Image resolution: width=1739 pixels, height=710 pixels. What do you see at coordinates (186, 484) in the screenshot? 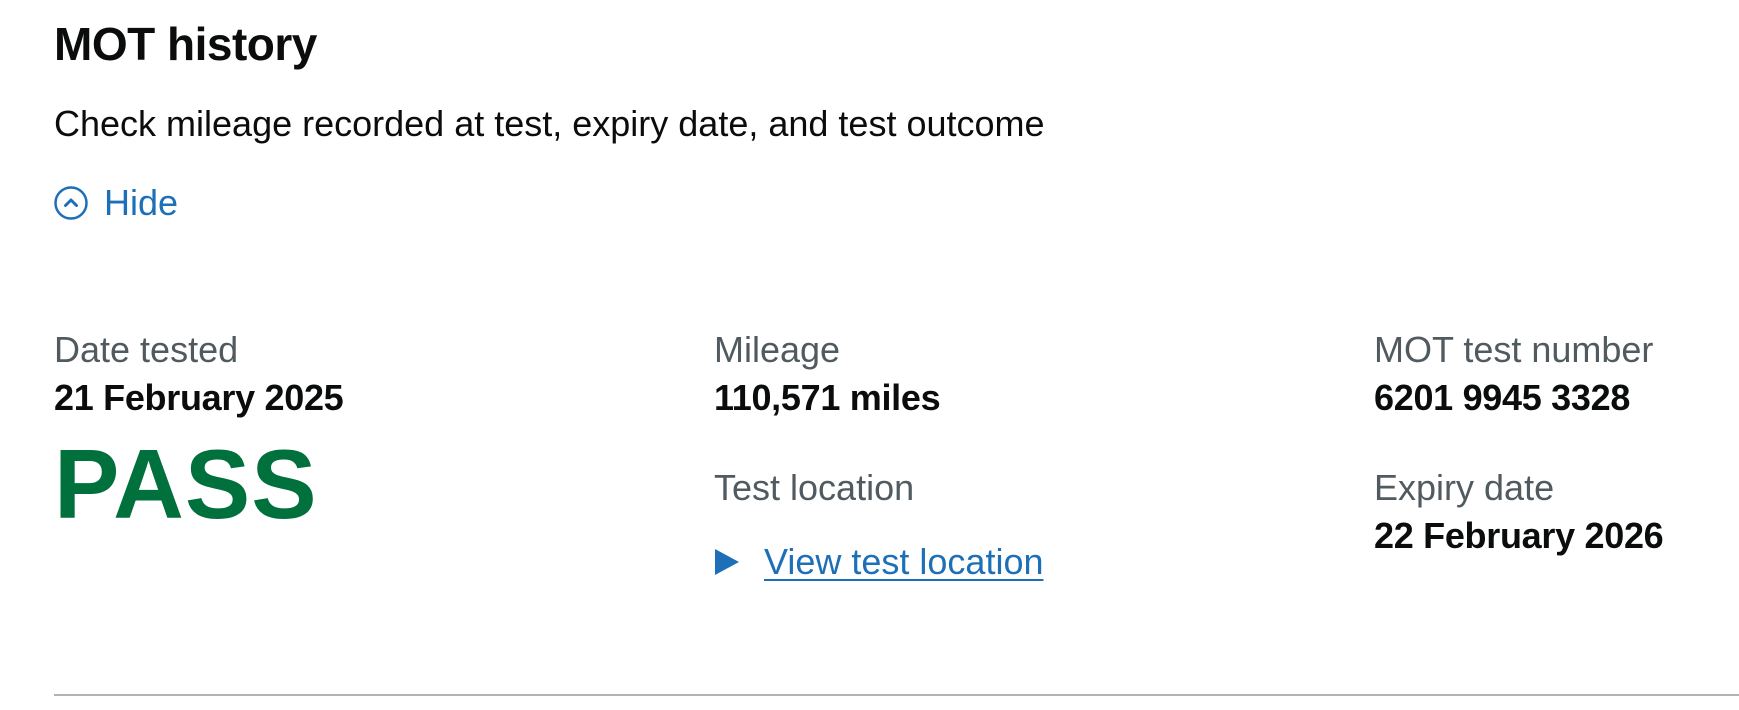
I see `test-result-pass: PASS` at bounding box center [186, 484].